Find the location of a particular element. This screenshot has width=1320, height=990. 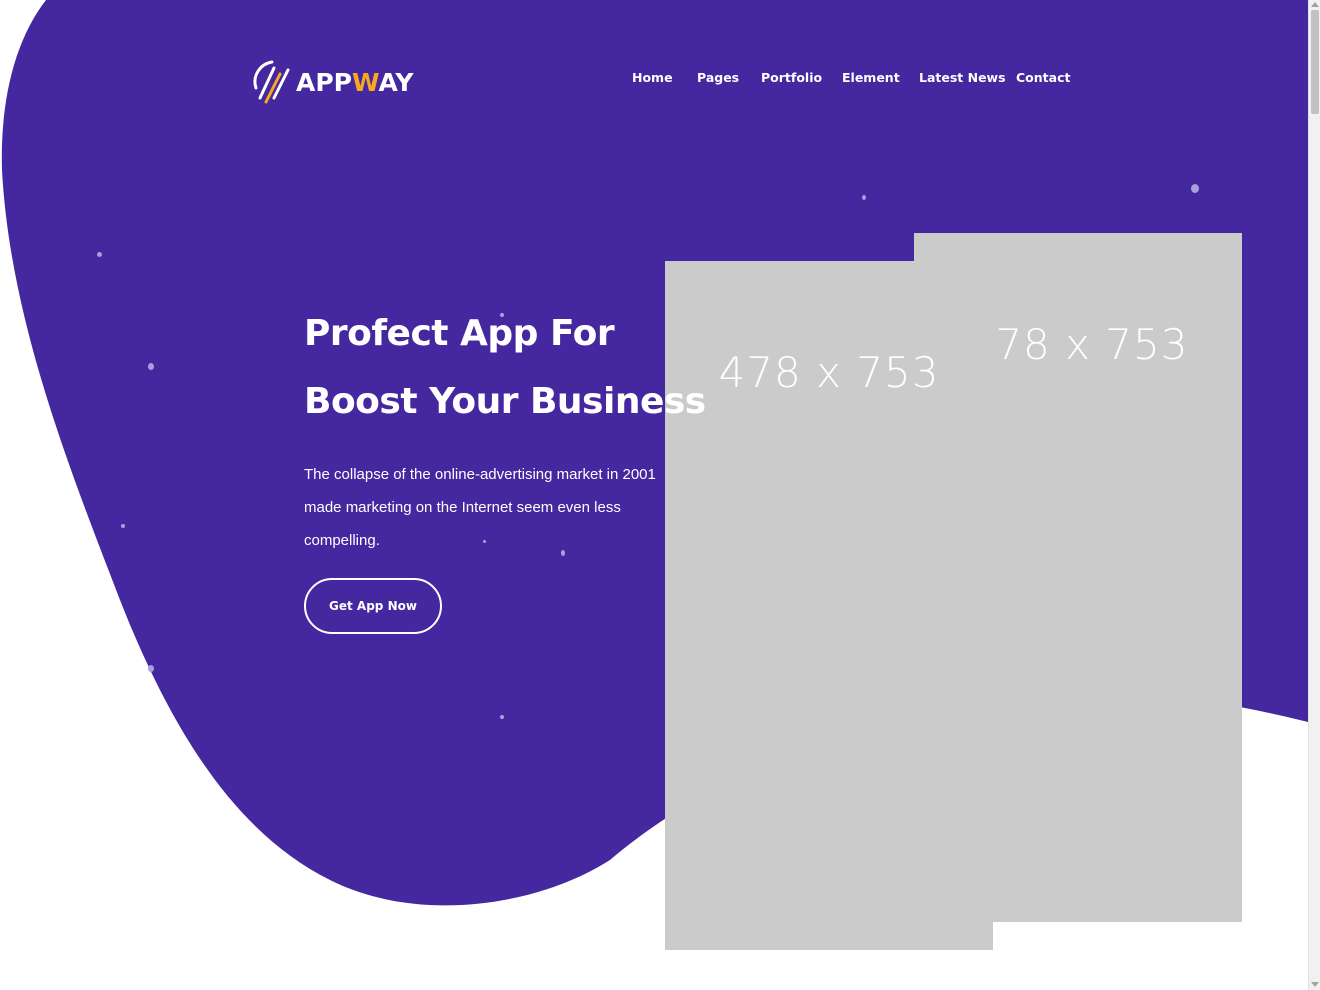

hero-title-line1: Profect App For is located at coordinates (459, 333).